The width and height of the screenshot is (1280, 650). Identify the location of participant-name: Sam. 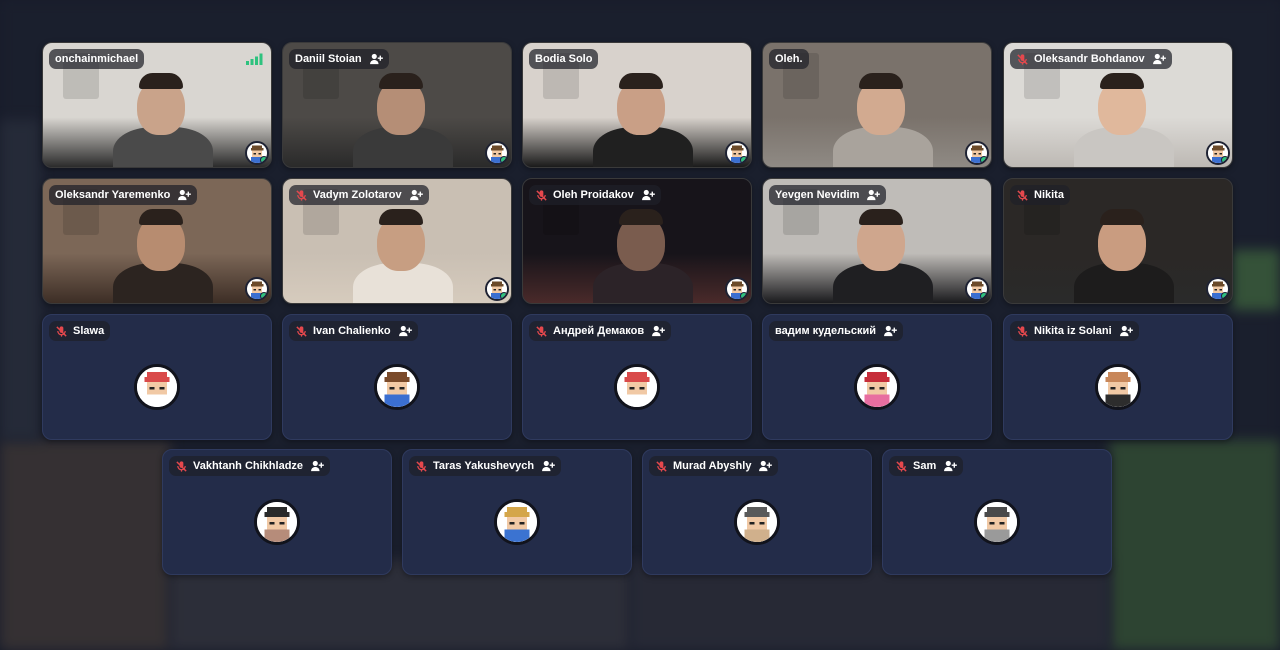
(925, 466).